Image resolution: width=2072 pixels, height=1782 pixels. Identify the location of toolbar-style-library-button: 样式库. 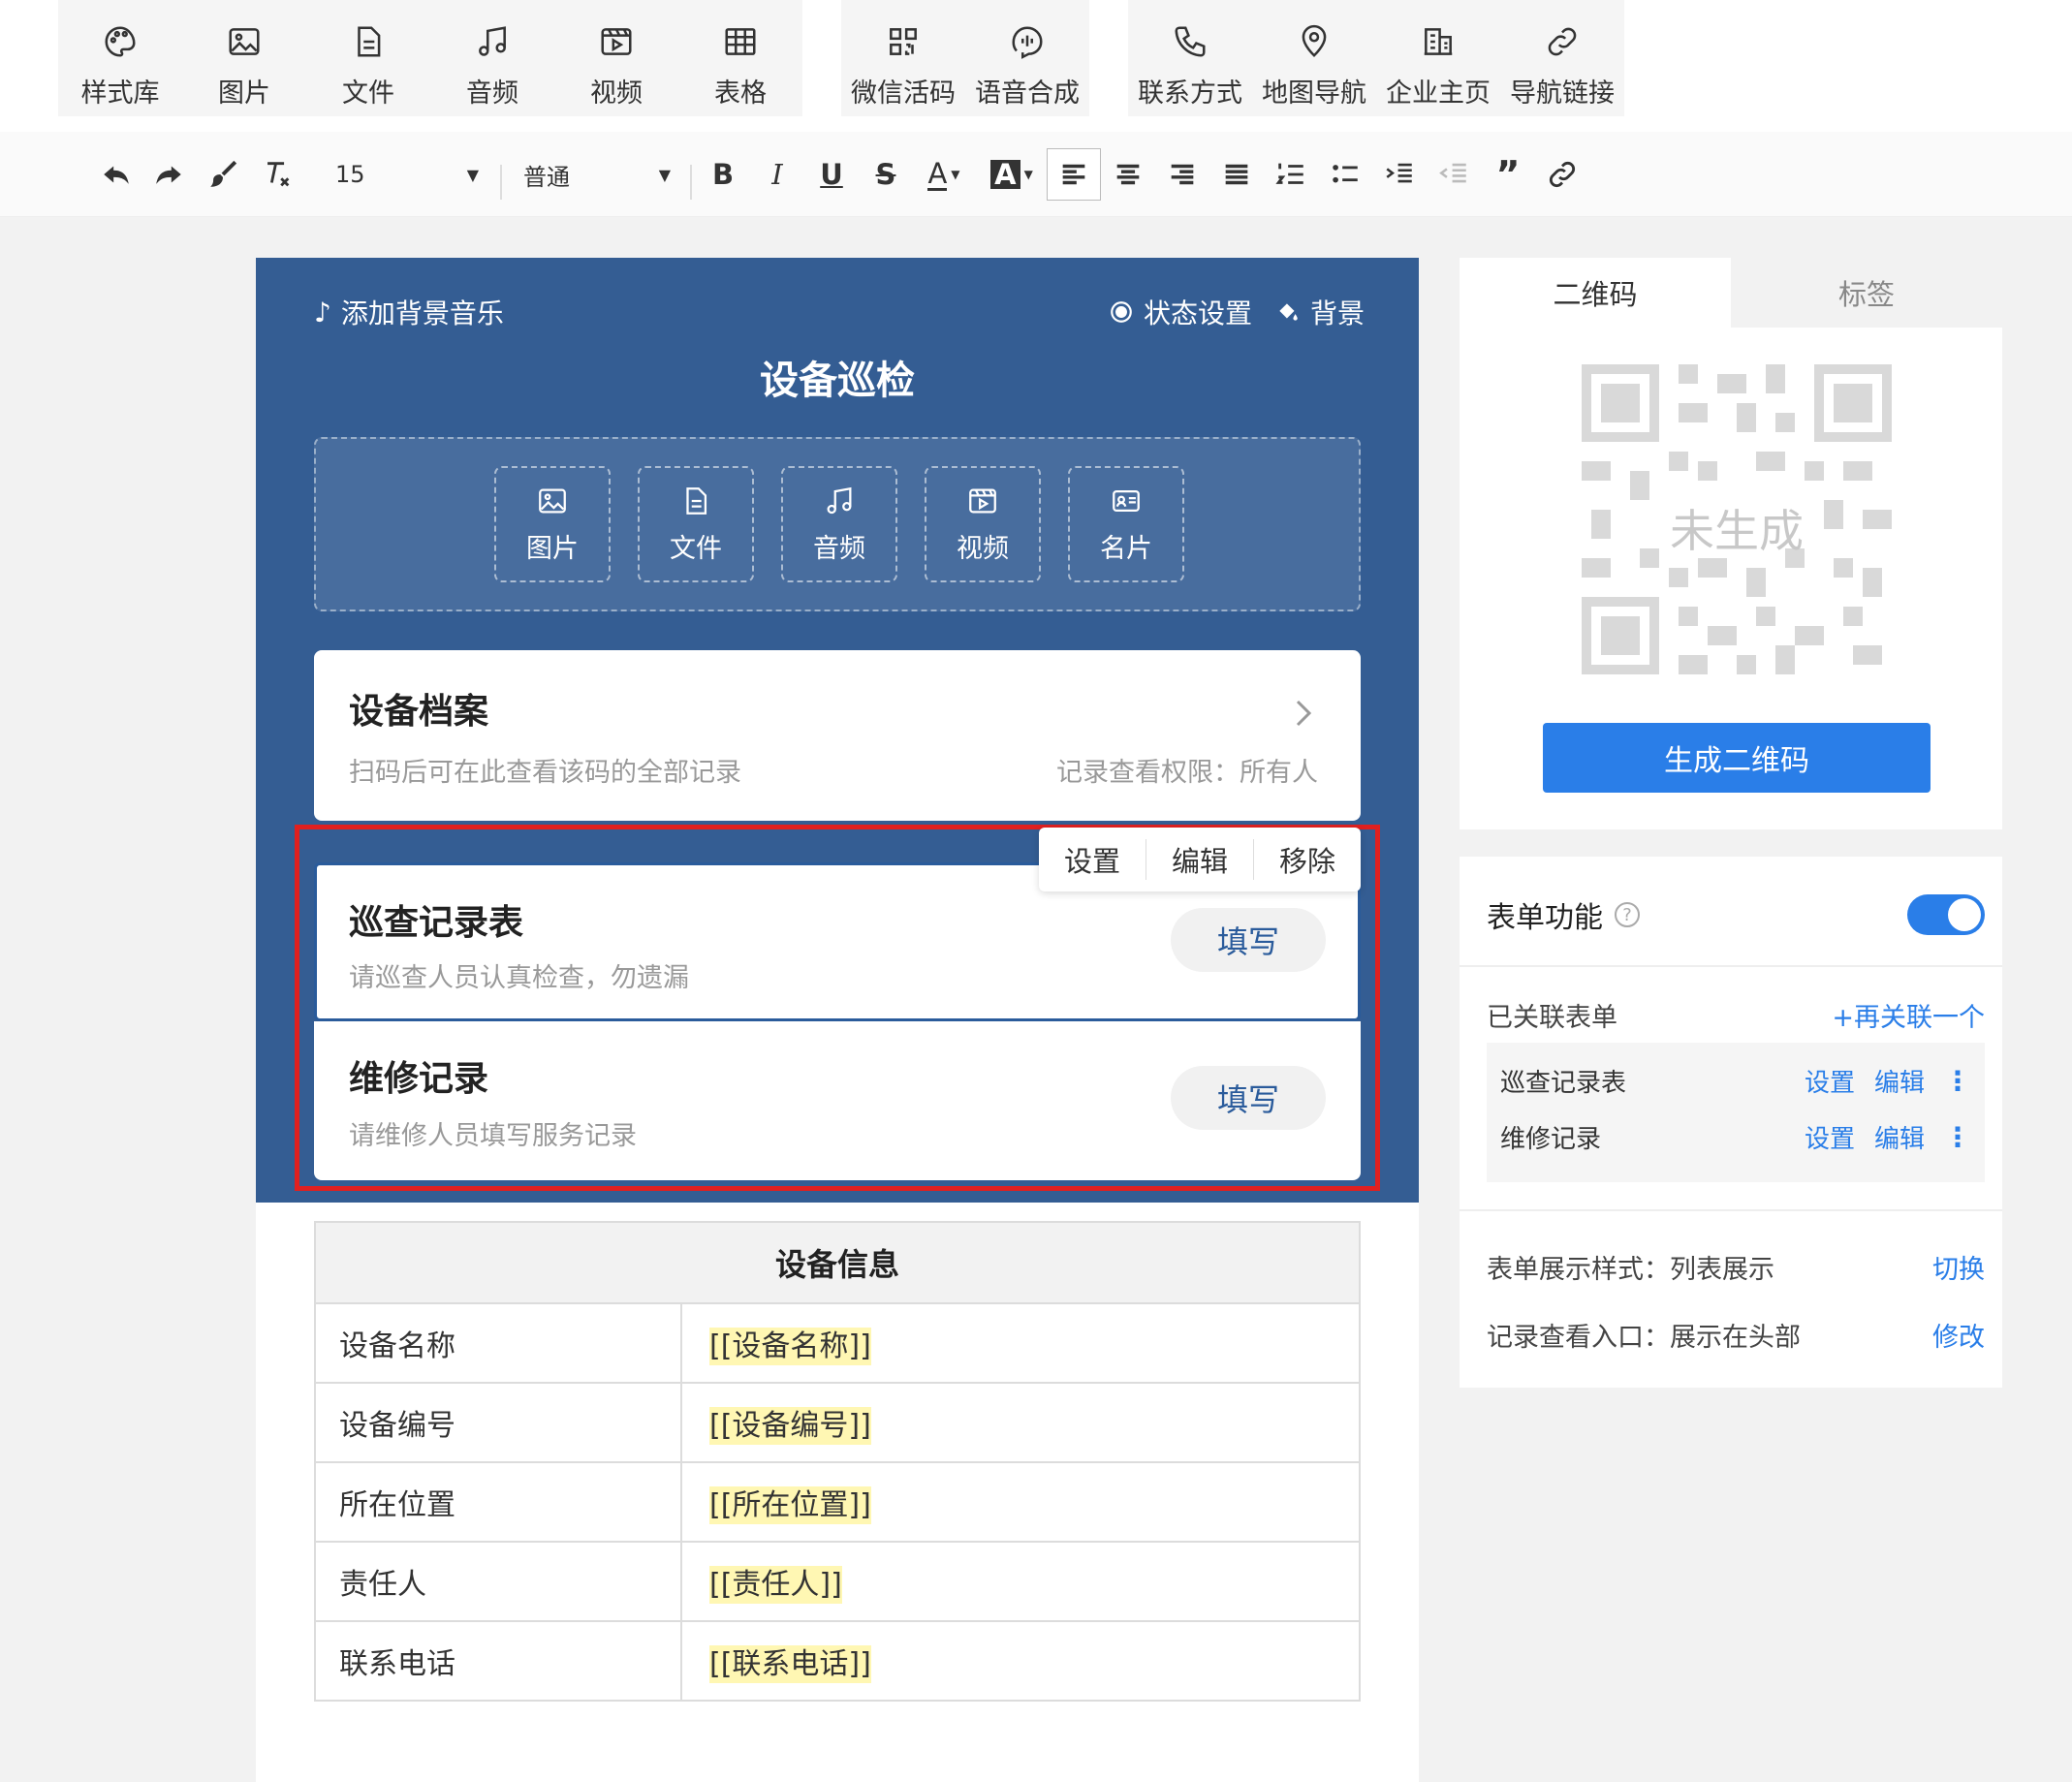
(120, 58).